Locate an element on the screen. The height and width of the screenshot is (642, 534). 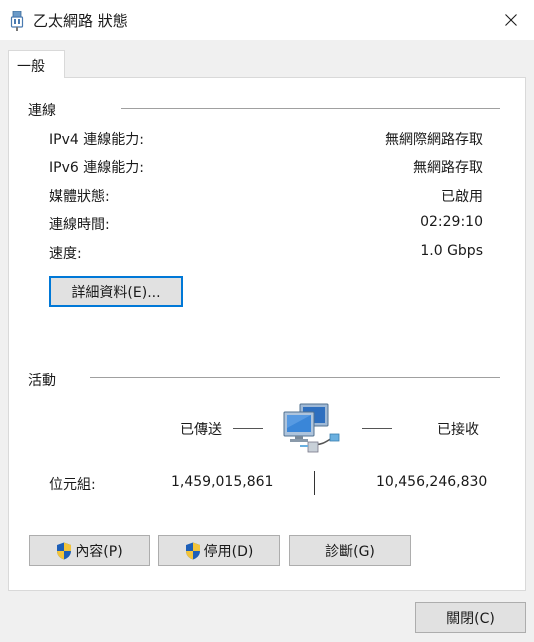
close-button: 關閉(C) is located at coordinates (470, 617).